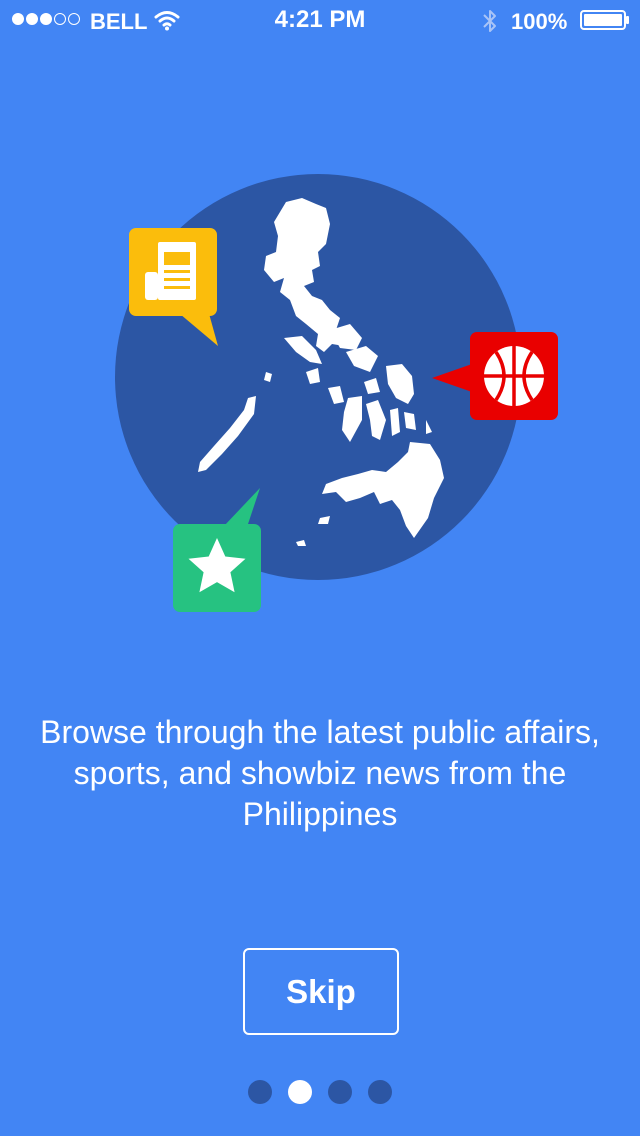 The width and height of the screenshot is (640, 1136). Describe the element at coordinates (514, 376) in the screenshot. I see `basketball-icon` at that location.